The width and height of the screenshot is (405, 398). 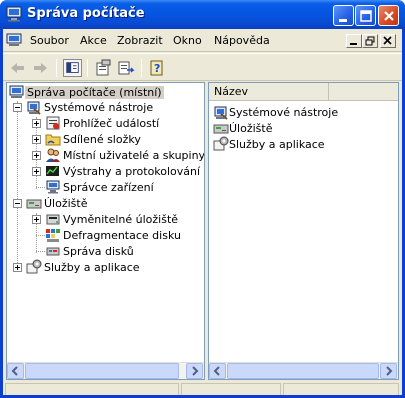 What do you see at coordinates (125, 68) in the screenshot?
I see `export-list-icon` at bounding box center [125, 68].